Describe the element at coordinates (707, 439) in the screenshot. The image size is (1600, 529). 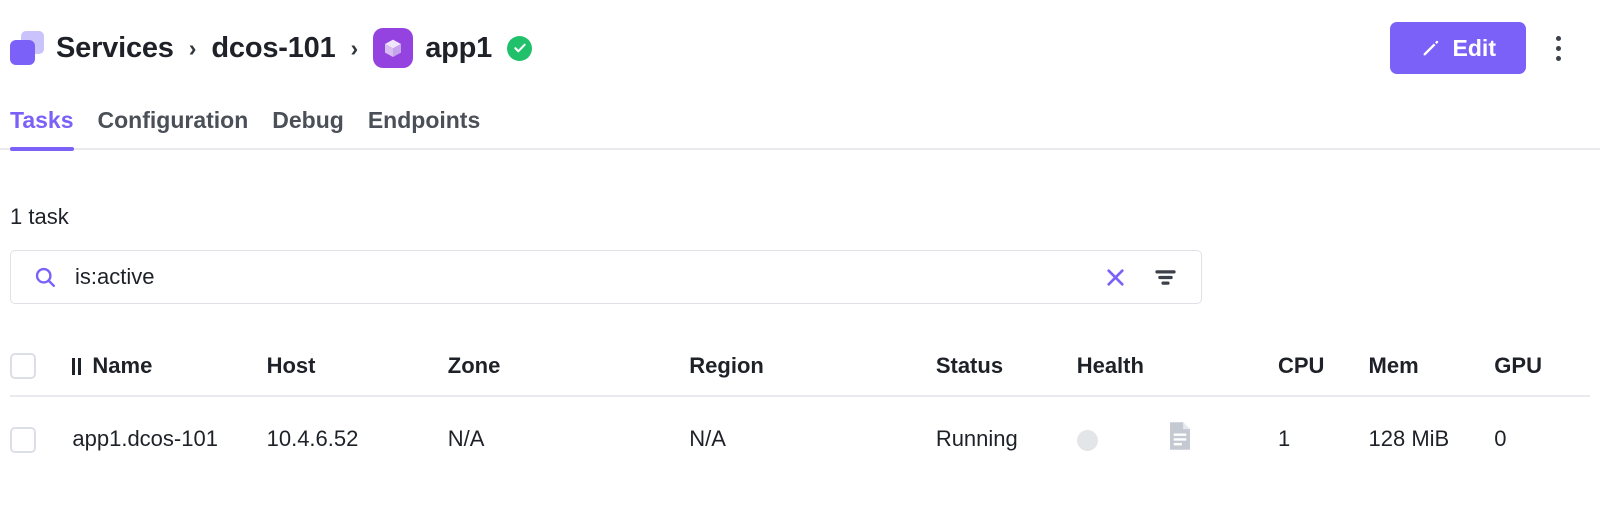
I see `cell-region: N/A` at that location.